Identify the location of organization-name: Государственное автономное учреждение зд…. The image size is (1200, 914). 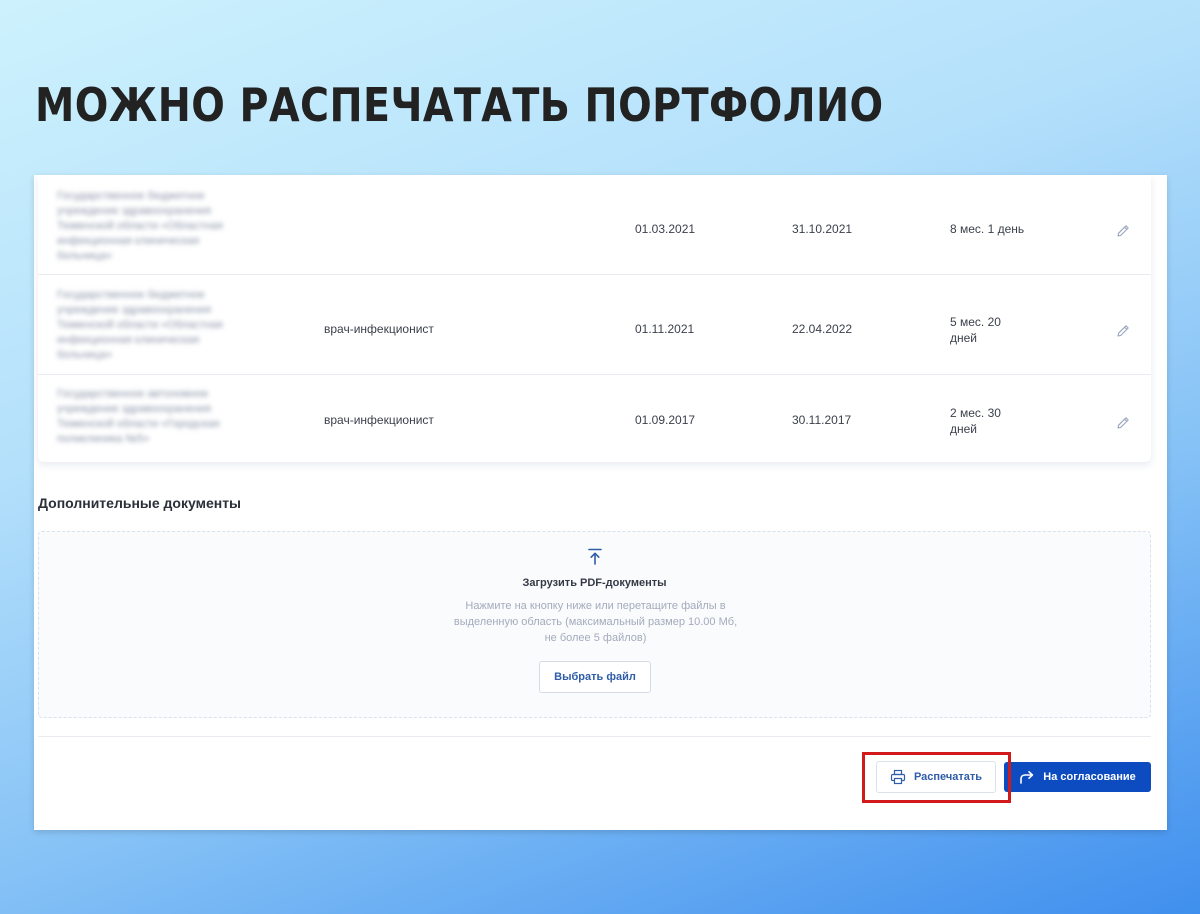
(138, 416).